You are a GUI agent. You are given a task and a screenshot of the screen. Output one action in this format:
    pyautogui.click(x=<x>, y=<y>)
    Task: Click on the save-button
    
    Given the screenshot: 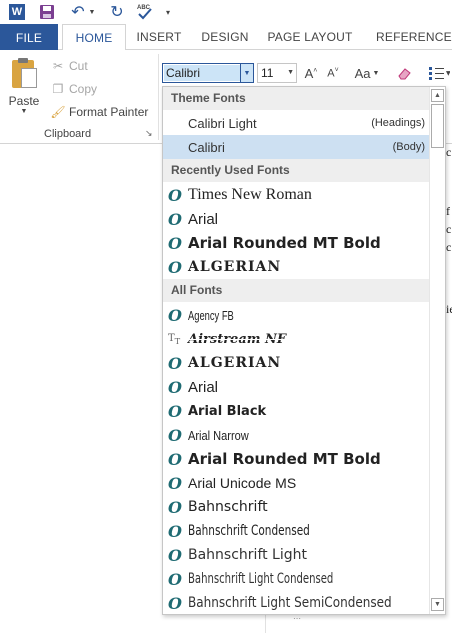 What is the action you would take?
    pyautogui.click(x=47, y=12)
    